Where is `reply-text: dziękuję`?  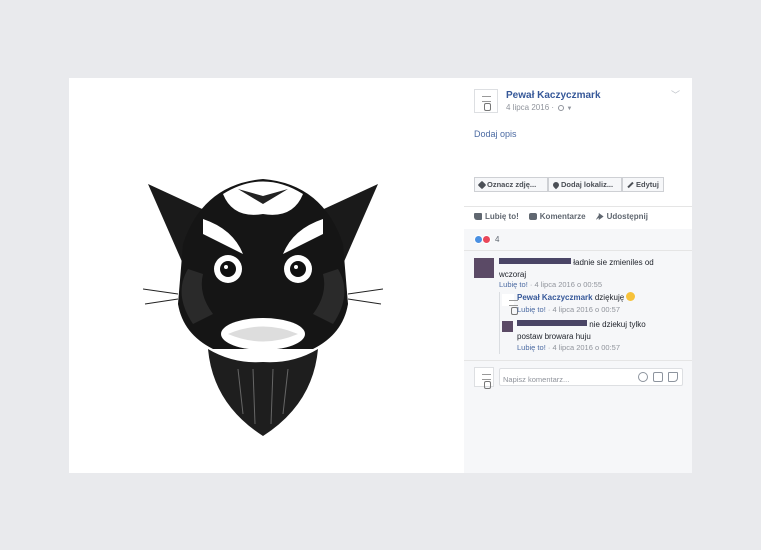
reply-text: dziękuję is located at coordinates (609, 297).